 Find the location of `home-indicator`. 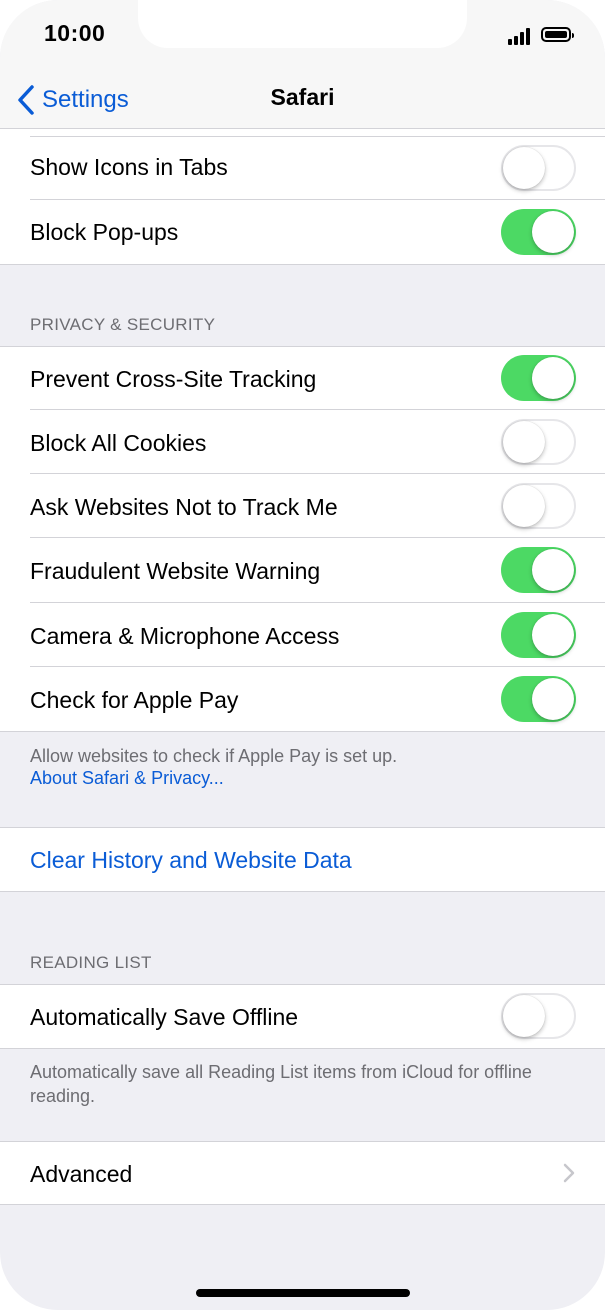

home-indicator is located at coordinates (303, 1293).